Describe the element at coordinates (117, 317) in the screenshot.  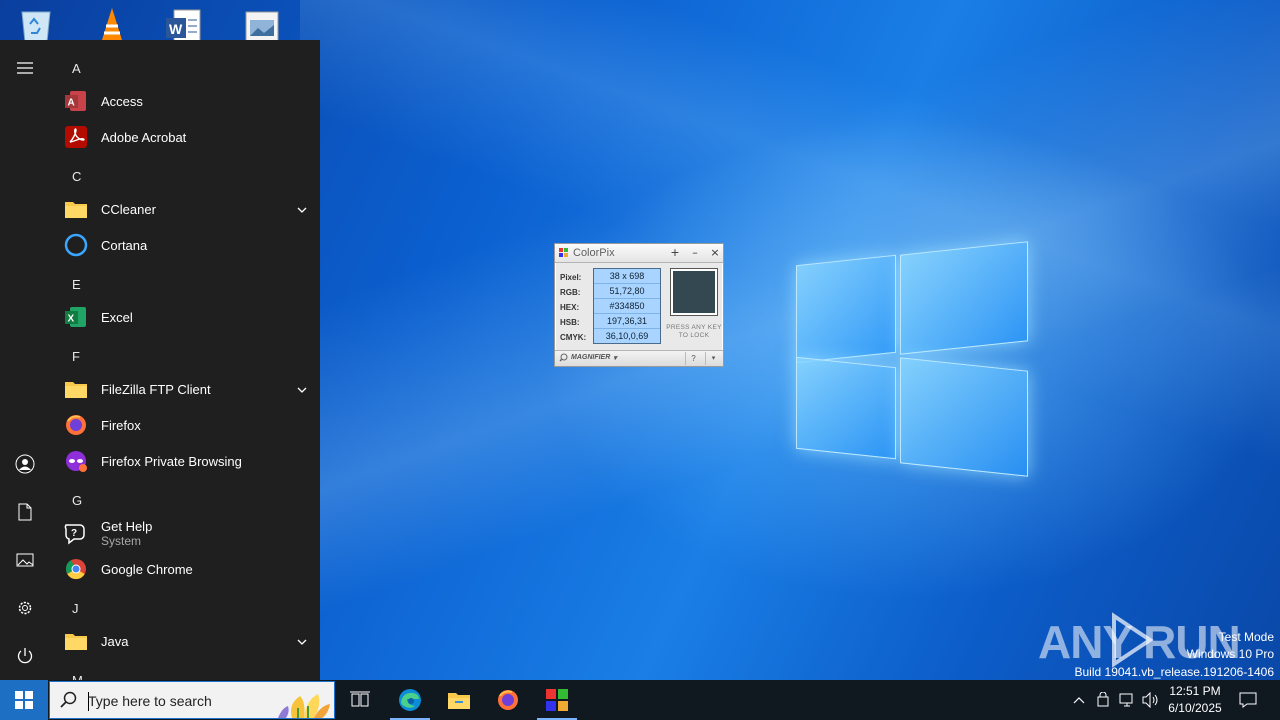
I see `app-name: Excel` at that location.